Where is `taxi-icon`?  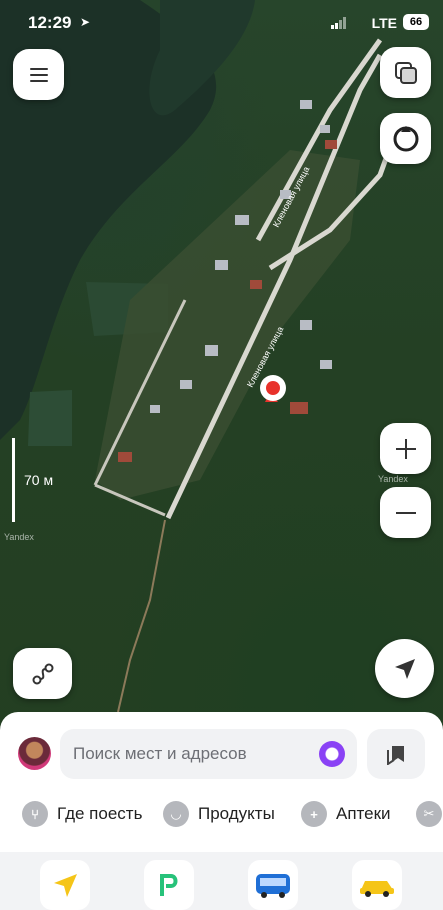 taxi-icon is located at coordinates (377, 889).